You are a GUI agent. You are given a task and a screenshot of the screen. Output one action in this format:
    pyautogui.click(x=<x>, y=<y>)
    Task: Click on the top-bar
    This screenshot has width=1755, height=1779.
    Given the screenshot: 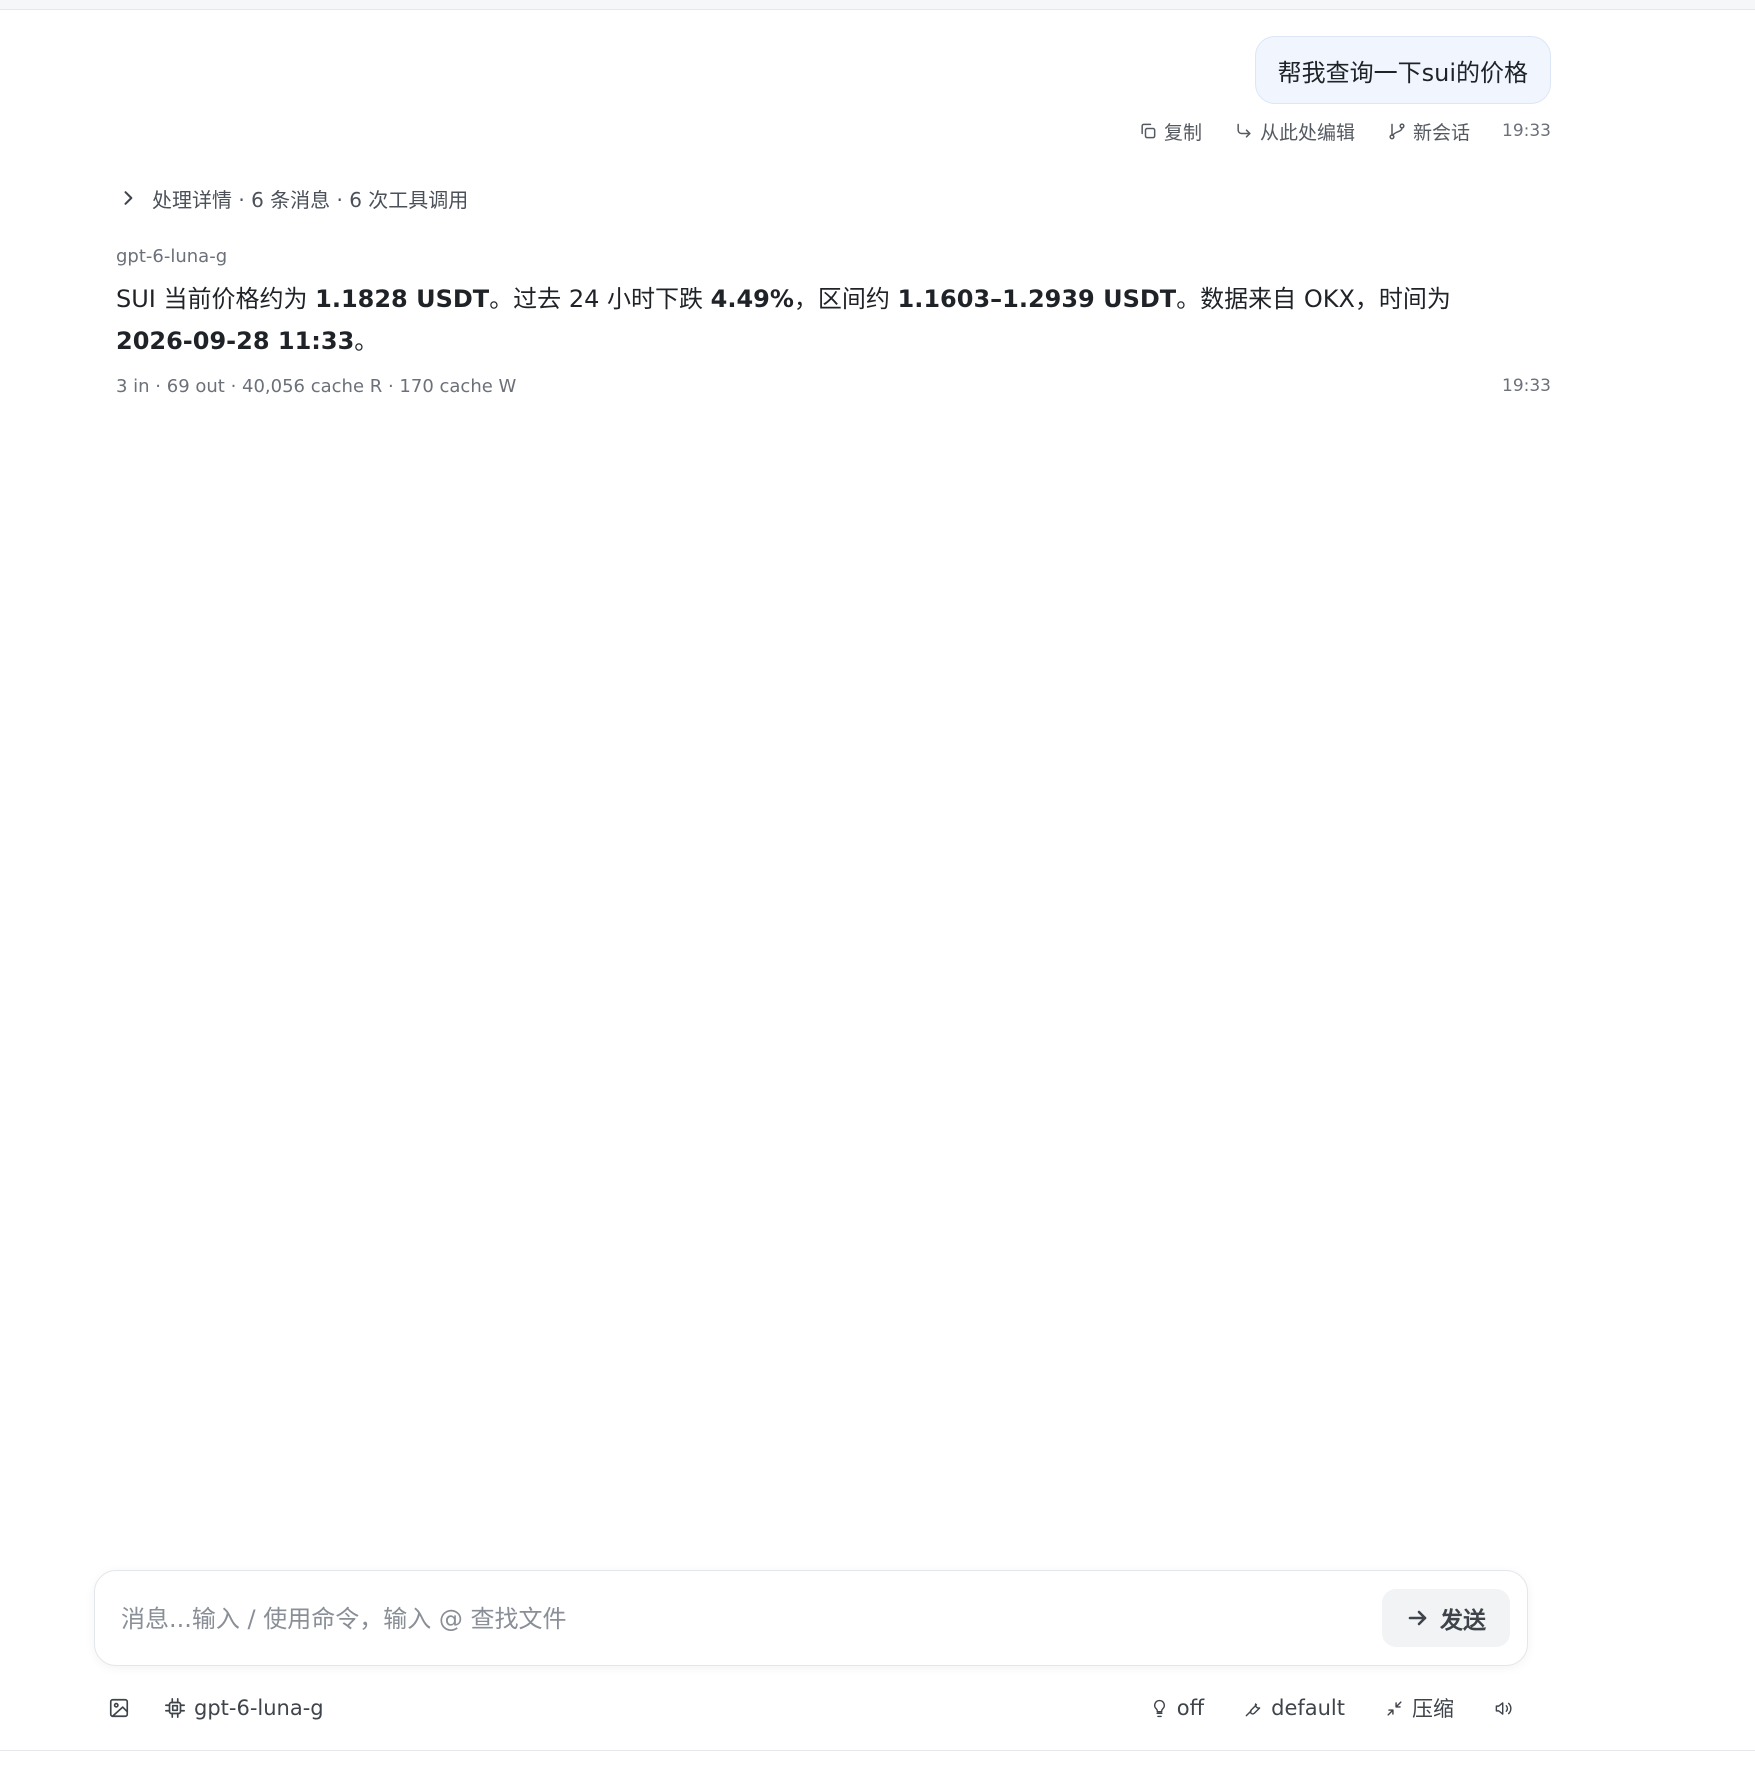 What is the action you would take?
    pyautogui.click(x=877, y=5)
    